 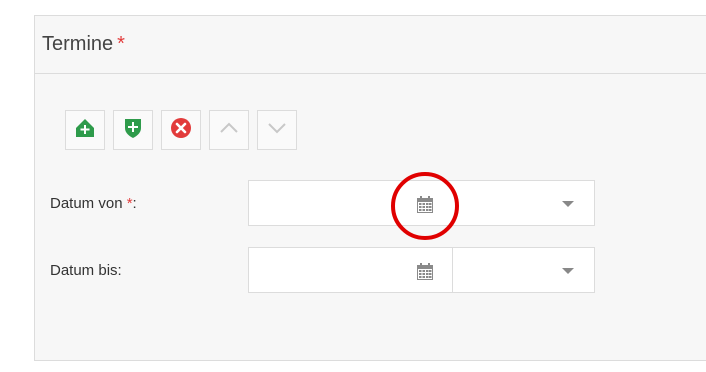 I want to click on datum-bis-field, so click(x=421, y=270).